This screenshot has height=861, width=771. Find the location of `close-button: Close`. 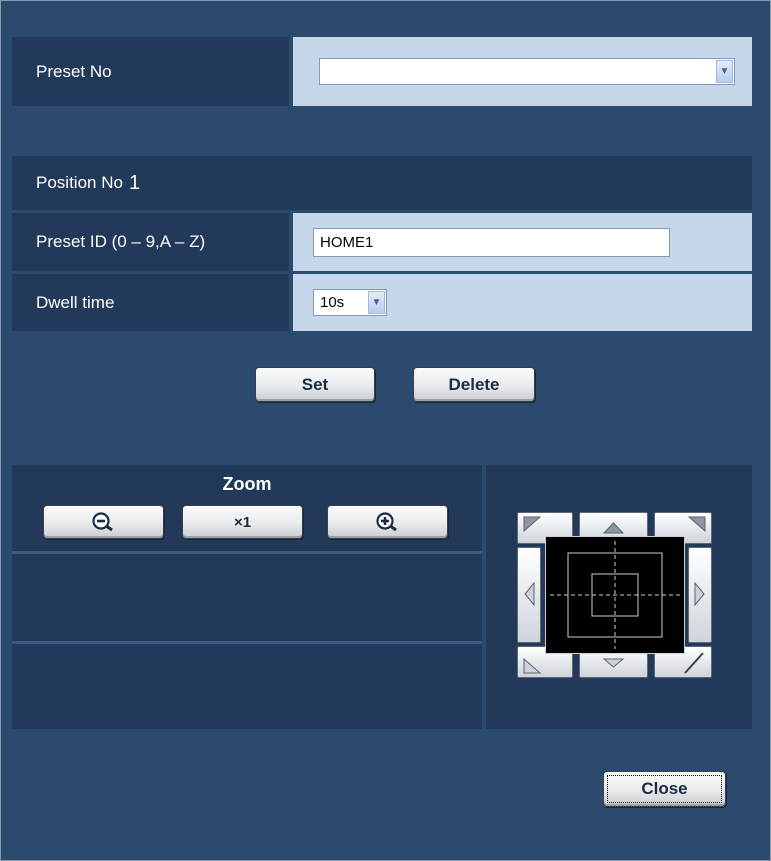

close-button: Close is located at coordinates (664, 789).